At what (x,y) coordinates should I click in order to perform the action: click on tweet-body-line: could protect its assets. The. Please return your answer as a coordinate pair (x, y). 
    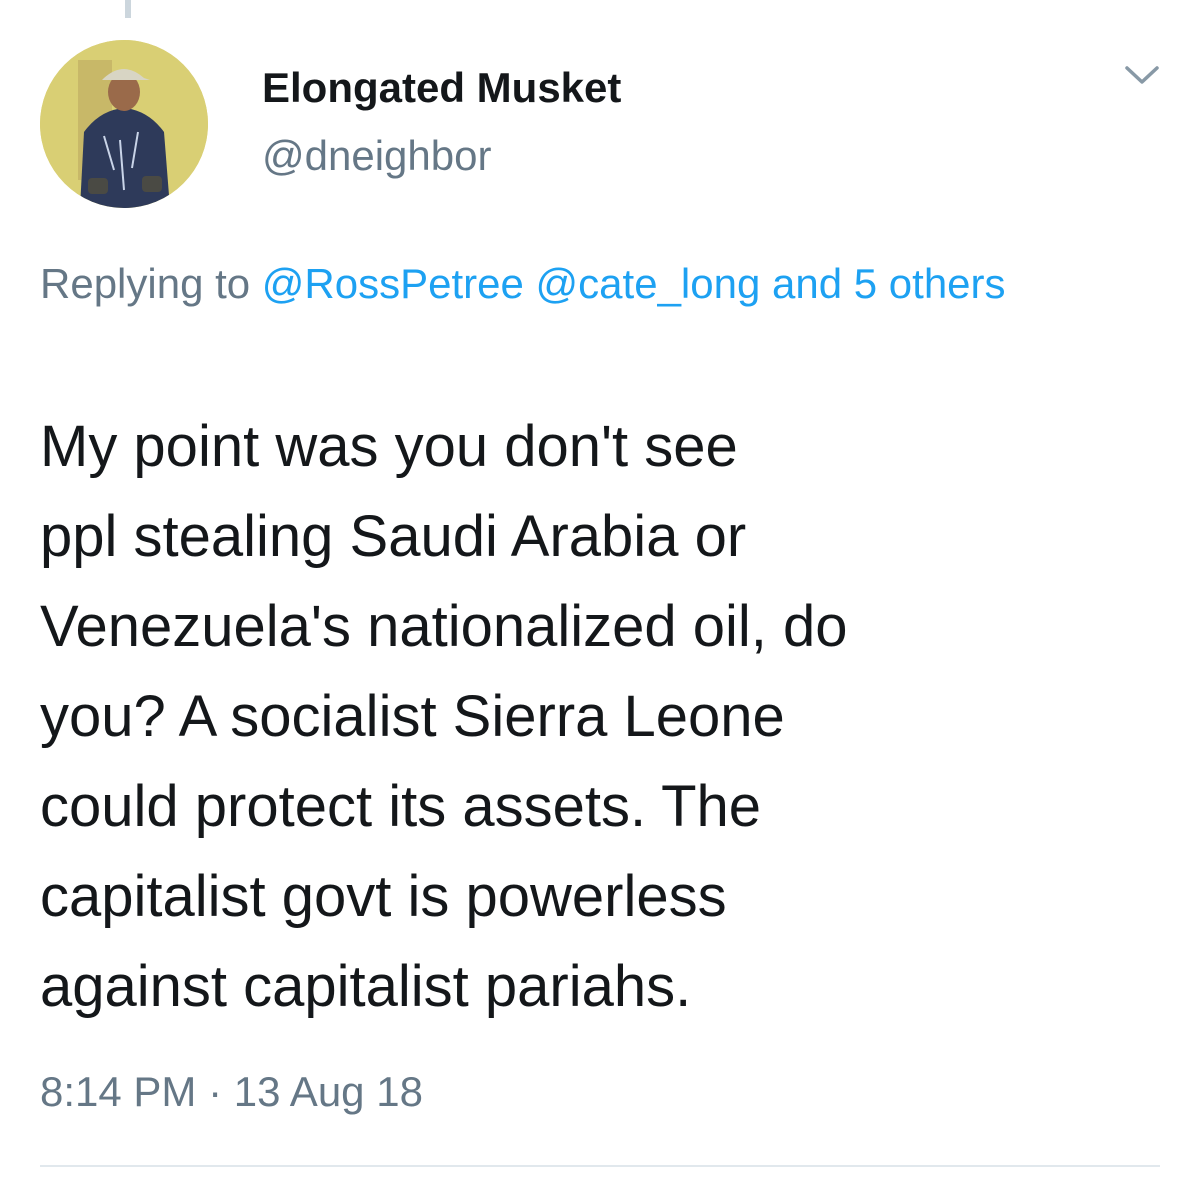
    Looking at the image, I should click on (401, 806).